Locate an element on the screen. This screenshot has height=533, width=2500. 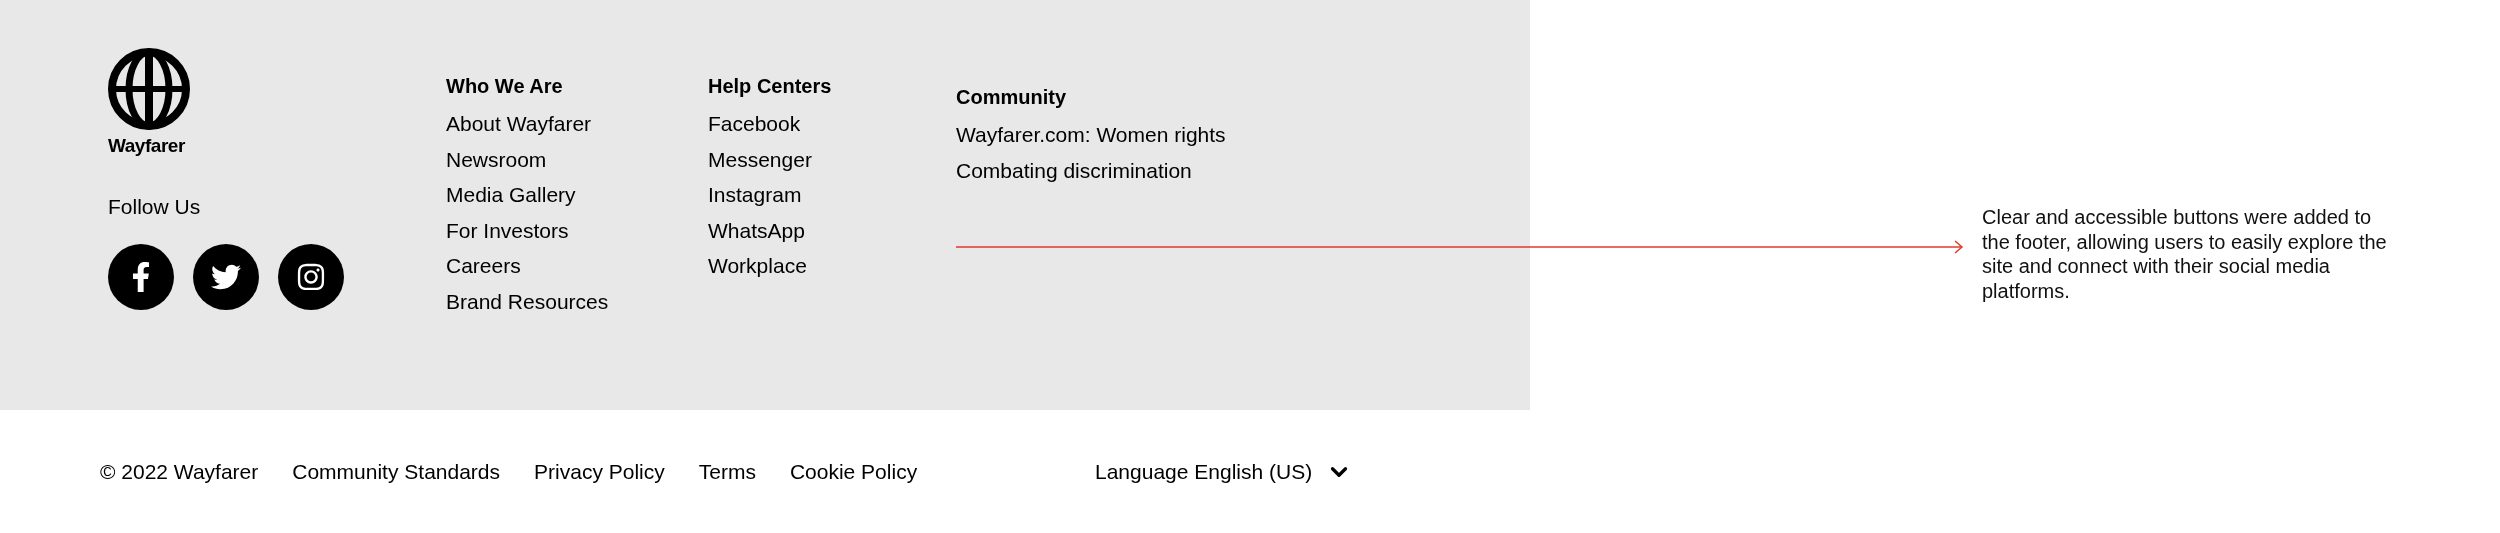
footer-link: Combating discrimination is located at coordinates (1074, 170).